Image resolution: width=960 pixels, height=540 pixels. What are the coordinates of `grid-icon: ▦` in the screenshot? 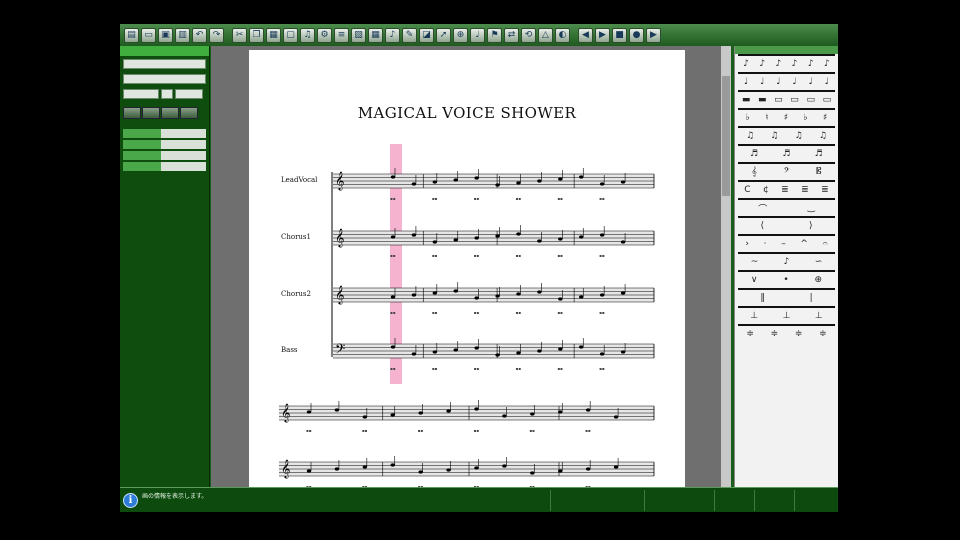 It's located at (375, 35).